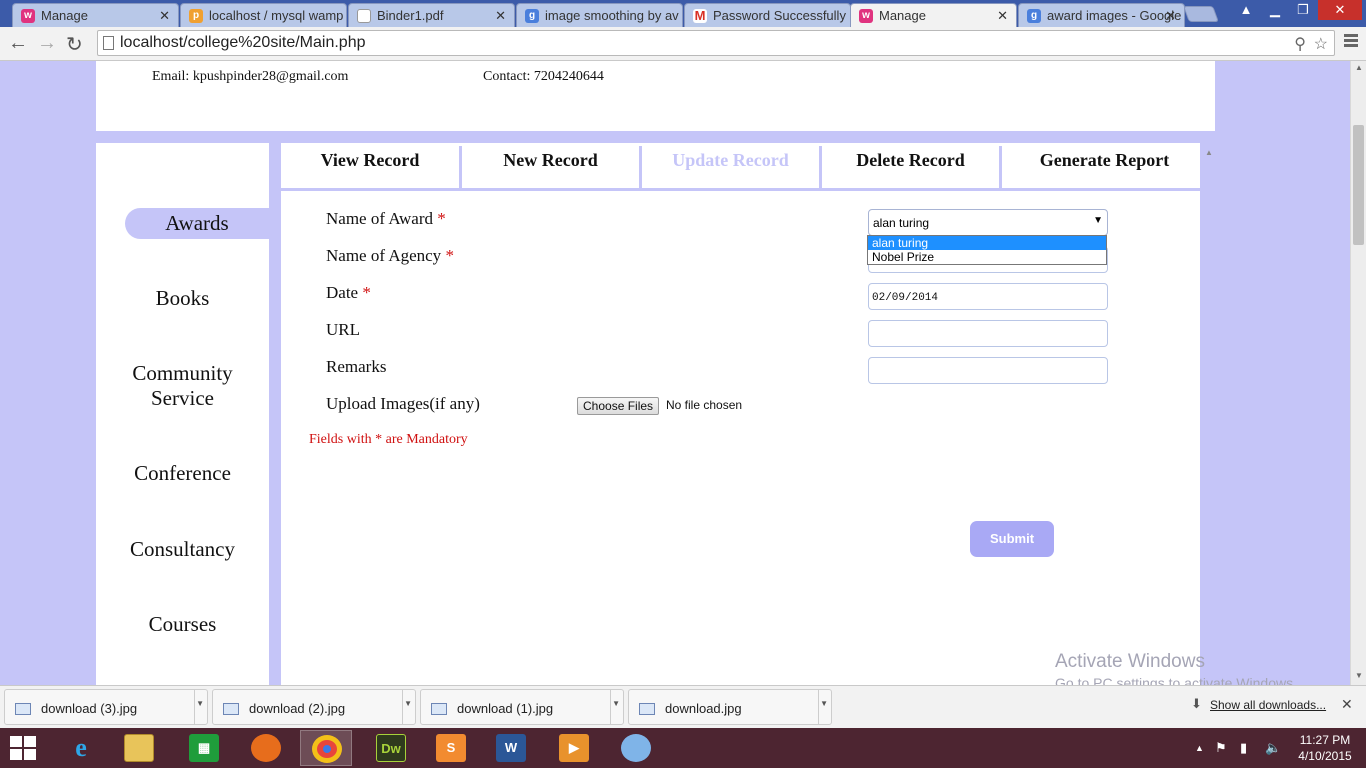 This screenshot has width=1366, height=768. What do you see at coordinates (1012, 539) in the screenshot?
I see `submit-button: Submit` at bounding box center [1012, 539].